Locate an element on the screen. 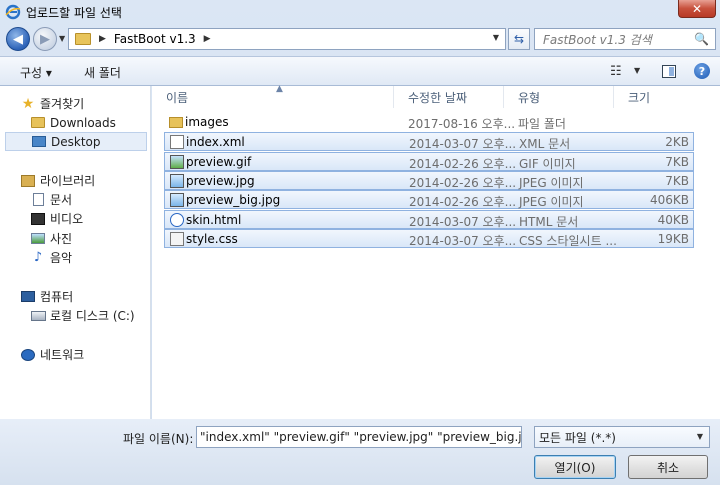  column-header-modified: 수정한 날짜 is located at coordinates (449, 97).